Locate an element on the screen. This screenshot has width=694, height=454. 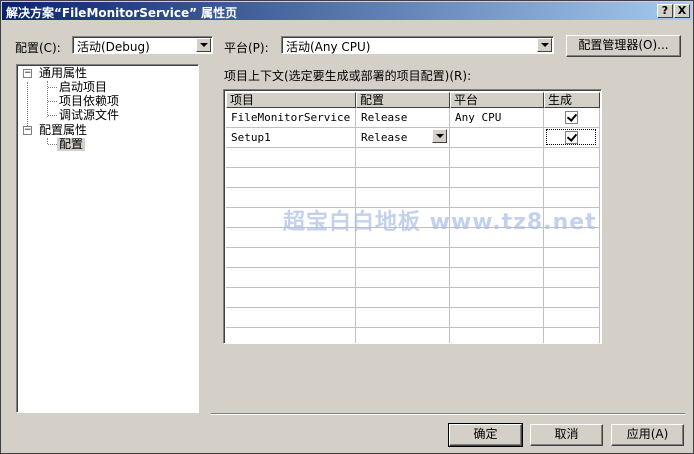
tree-item-startup-project: 启动项目 is located at coordinates (83, 87).